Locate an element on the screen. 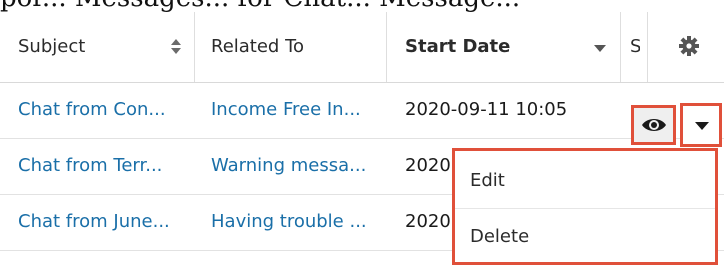 This screenshot has width=724, height=267. caret-down-icon is located at coordinates (702, 126).